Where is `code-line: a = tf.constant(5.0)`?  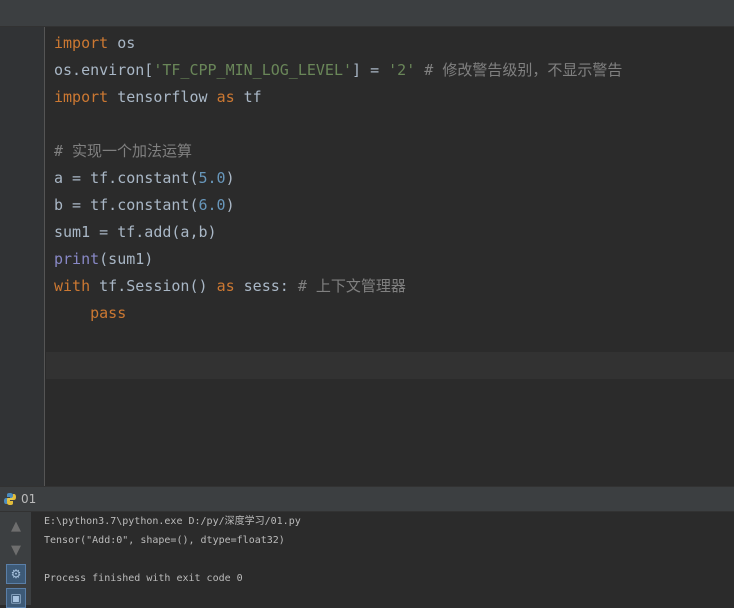
code-line: a = tf.constant(5.0) is located at coordinates (144, 178).